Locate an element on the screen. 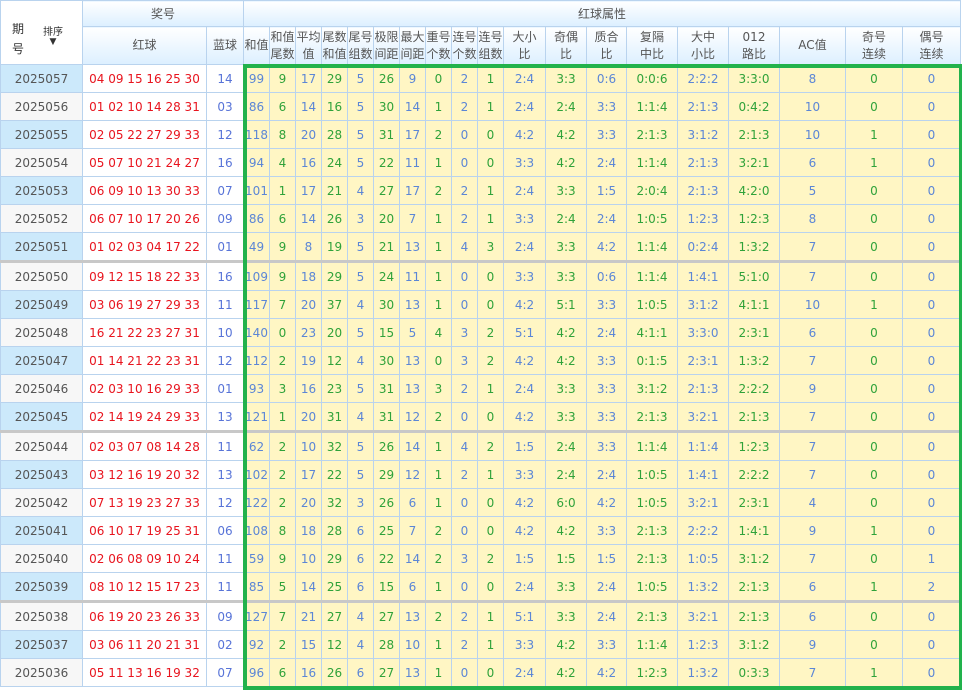 Image resolution: width=962 pixels, height=690 pixels. red-balls-cell: 09 12 15 18 22 33 is located at coordinates (144, 275).